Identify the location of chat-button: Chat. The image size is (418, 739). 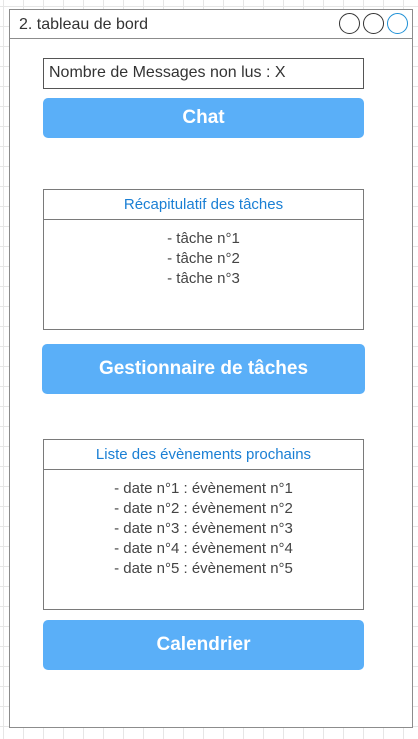
(203, 118).